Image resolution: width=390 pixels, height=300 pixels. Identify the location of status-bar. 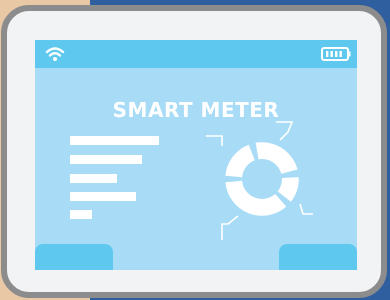
(196, 54).